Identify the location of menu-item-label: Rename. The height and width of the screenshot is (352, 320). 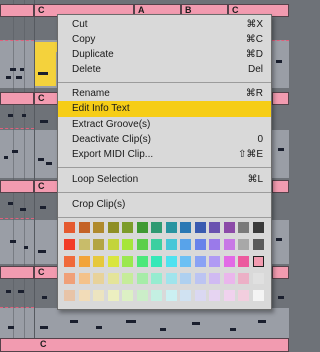
(91, 93).